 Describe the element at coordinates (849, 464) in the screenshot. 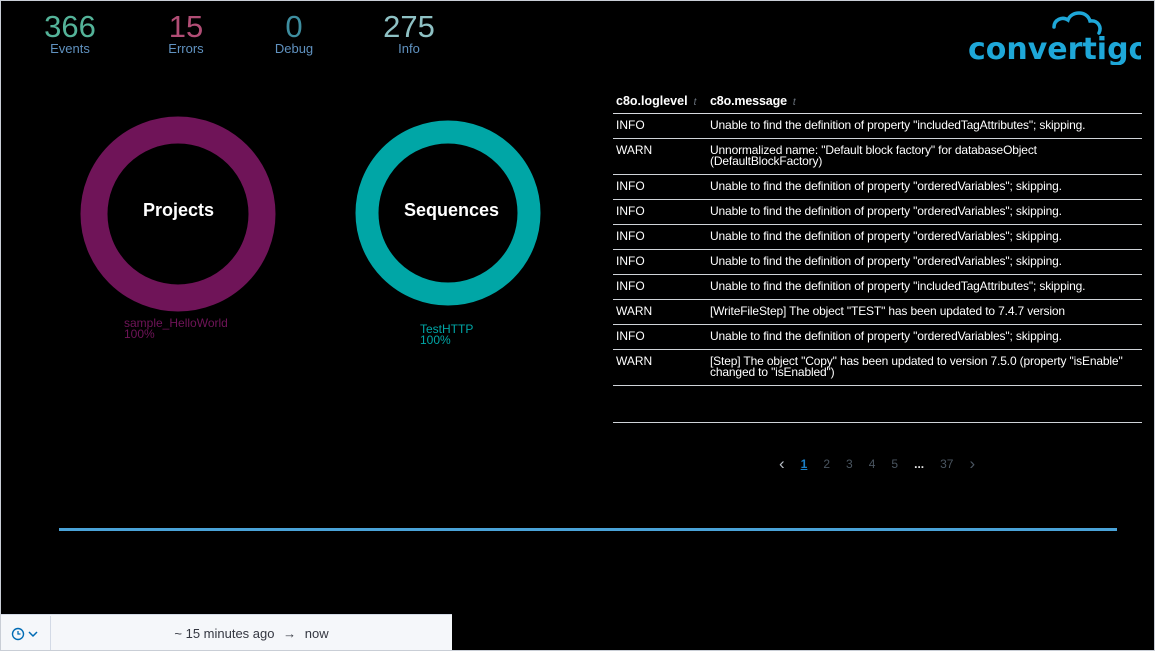

I see `page-3: 3` at that location.